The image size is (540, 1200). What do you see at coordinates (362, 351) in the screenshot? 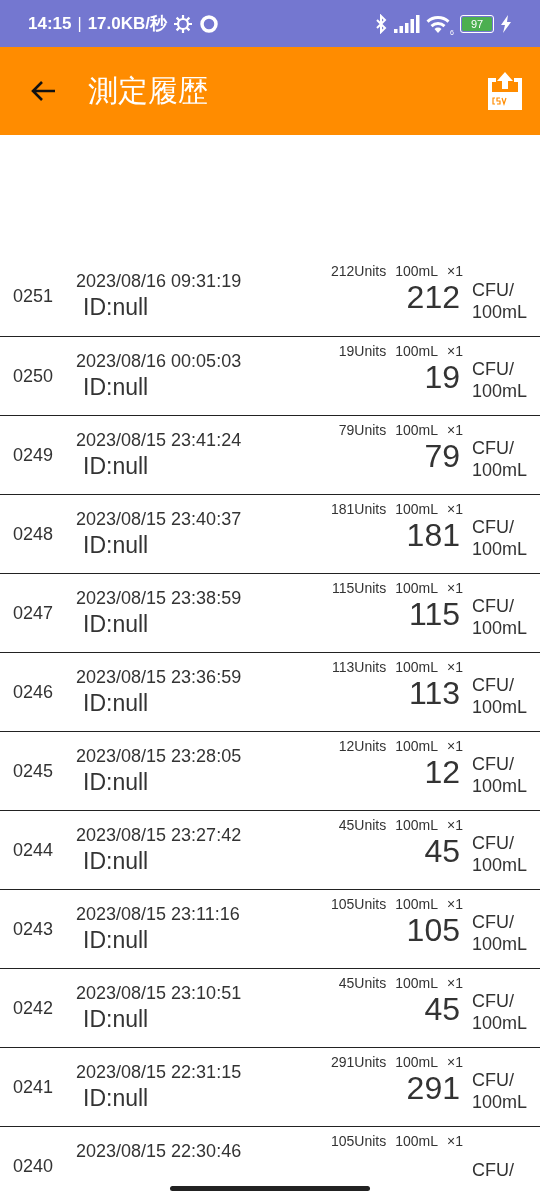
I see `unit-count: 19Units` at bounding box center [362, 351].